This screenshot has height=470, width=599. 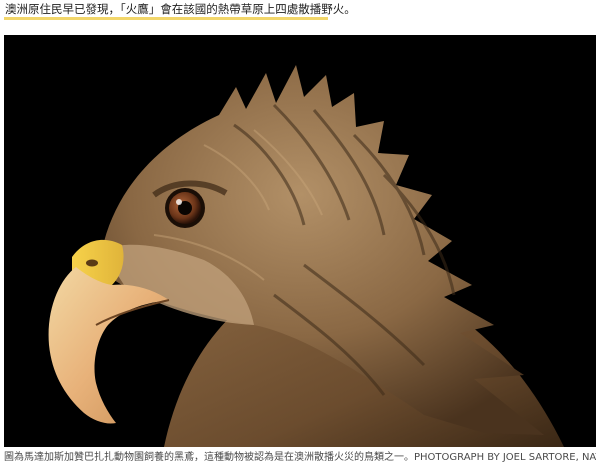 I want to click on article-text-headline: 澳洲原住民早已發現，「火鷹」會在該國的熱帶草原上四處散播野火。, so click(x=180, y=9).